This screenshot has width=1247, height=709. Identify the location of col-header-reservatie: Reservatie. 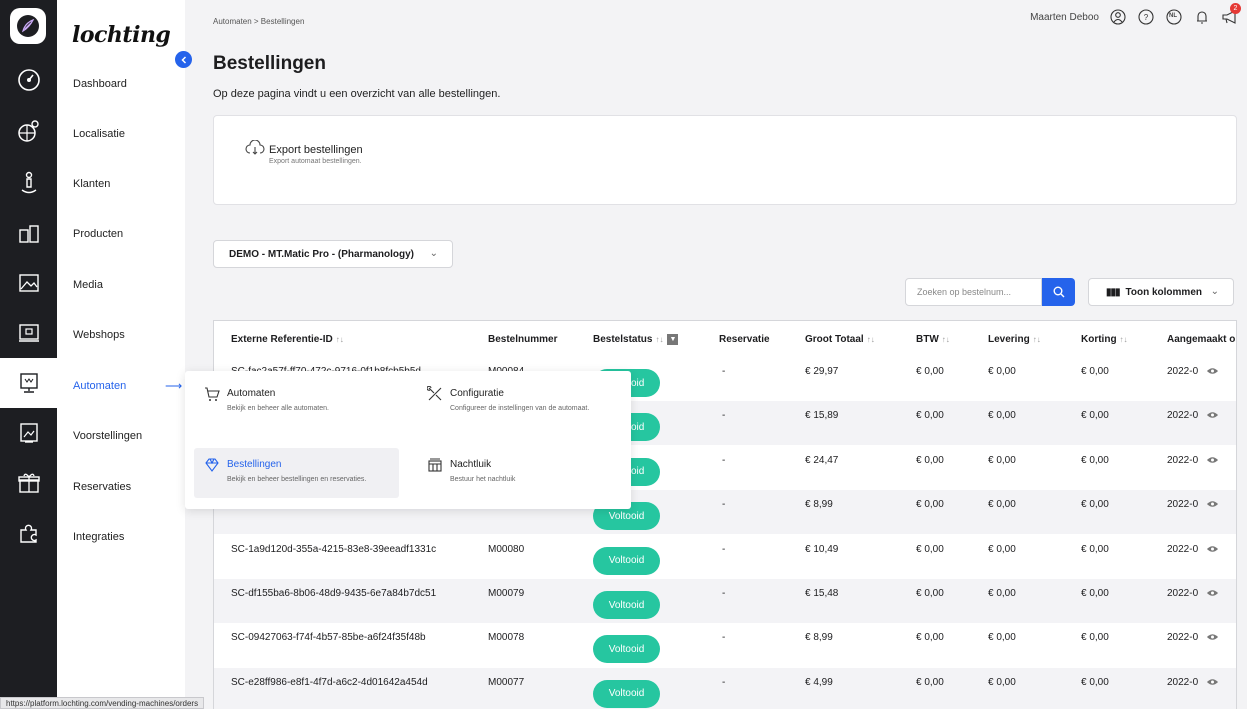
(744, 339).